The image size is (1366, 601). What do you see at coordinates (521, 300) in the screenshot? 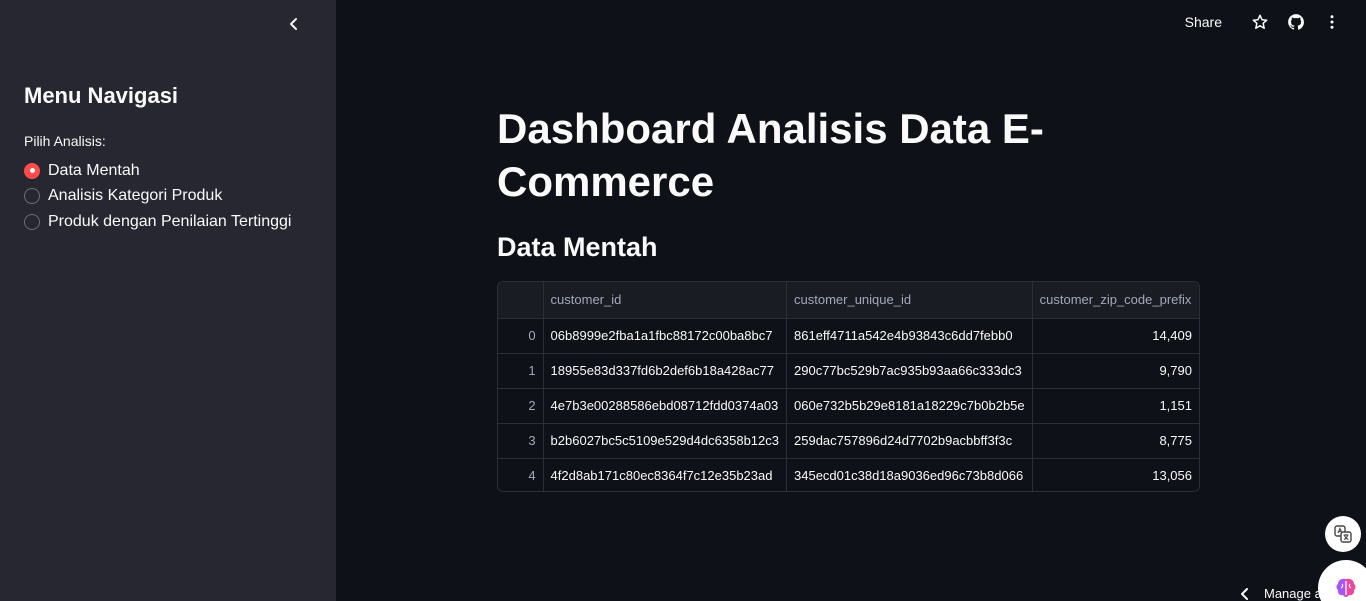
I see `index-header` at bounding box center [521, 300].